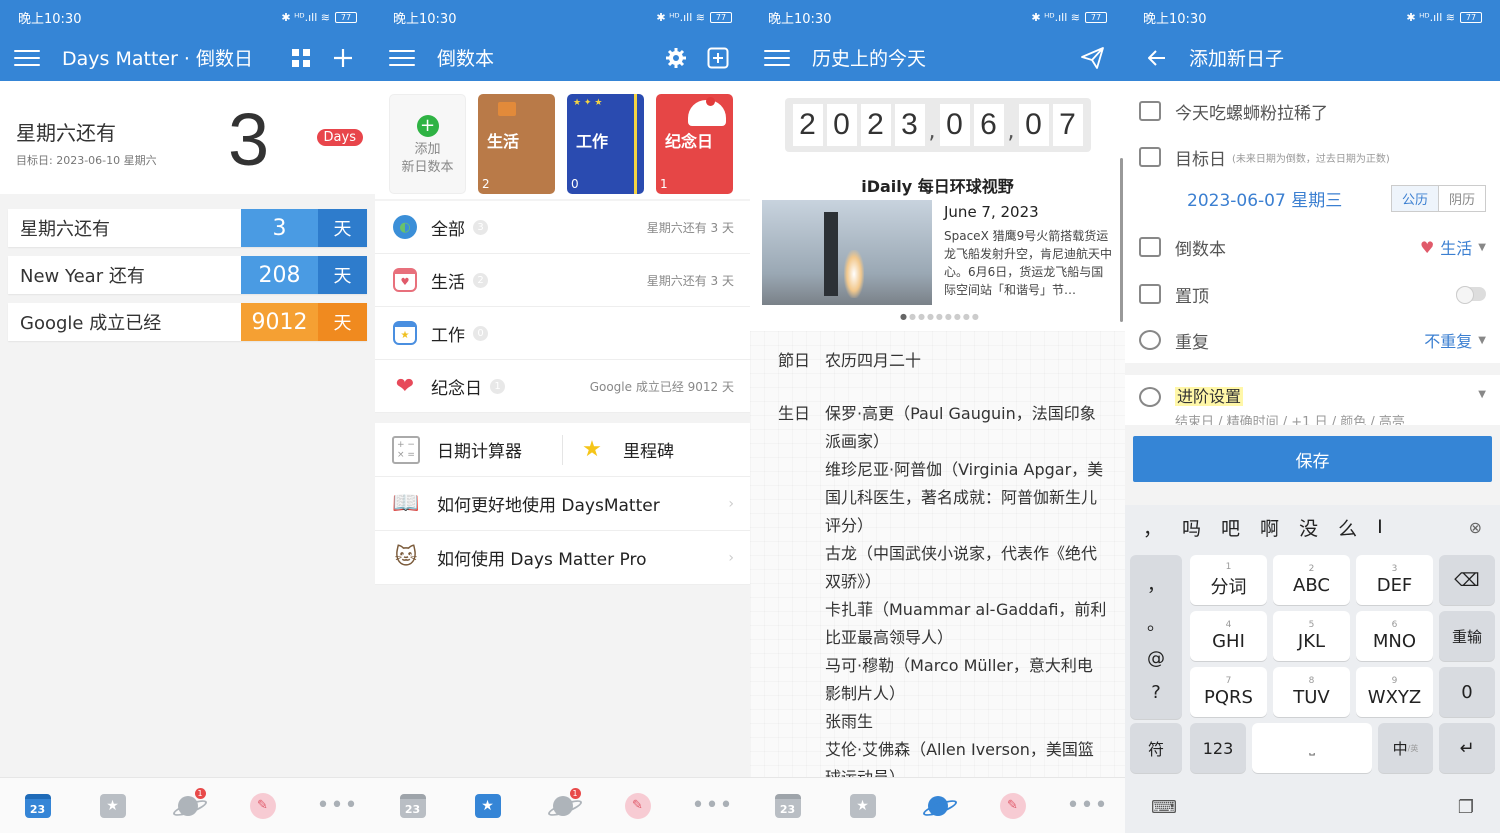 Image resolution: width=1500 pixels, height=833 pixels. Describe the element at coordinates (1311, 692) in the screenshot. I see `key-8: 8 TUV` at that location.